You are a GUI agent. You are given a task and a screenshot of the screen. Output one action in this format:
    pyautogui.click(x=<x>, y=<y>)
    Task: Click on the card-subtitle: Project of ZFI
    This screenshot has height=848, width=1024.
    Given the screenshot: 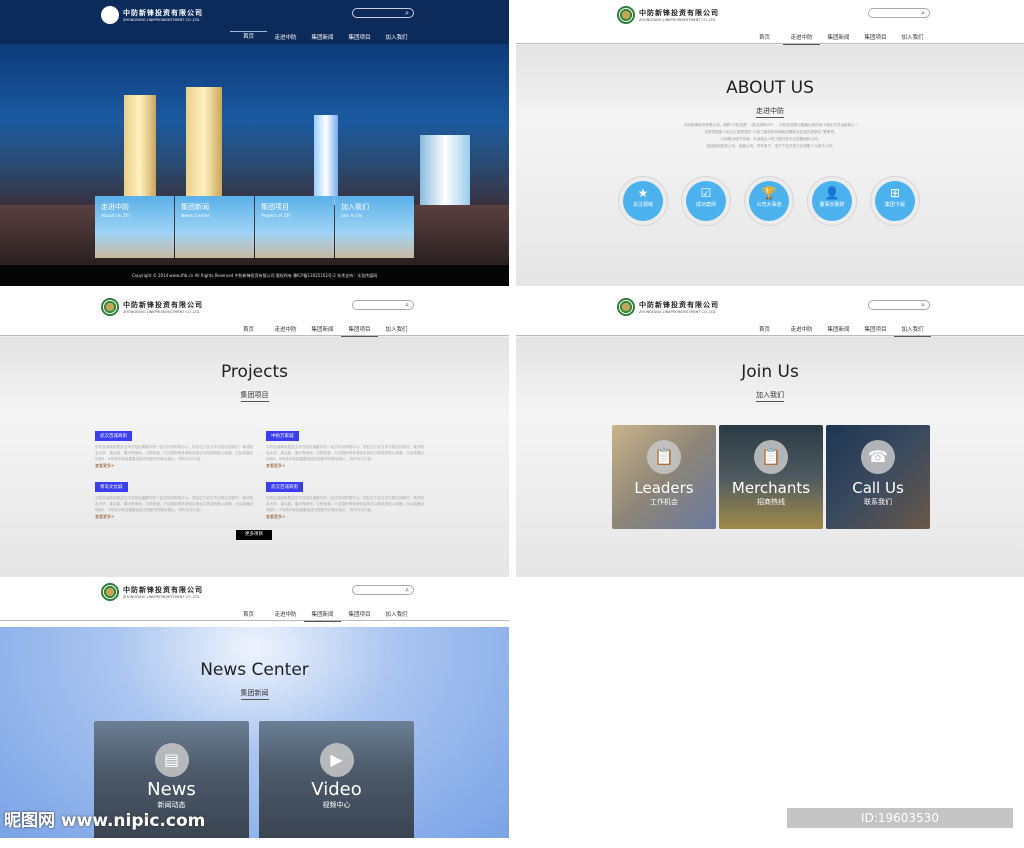 What is the action you would take?
    pyautogui.click(x=276, y=216)
    